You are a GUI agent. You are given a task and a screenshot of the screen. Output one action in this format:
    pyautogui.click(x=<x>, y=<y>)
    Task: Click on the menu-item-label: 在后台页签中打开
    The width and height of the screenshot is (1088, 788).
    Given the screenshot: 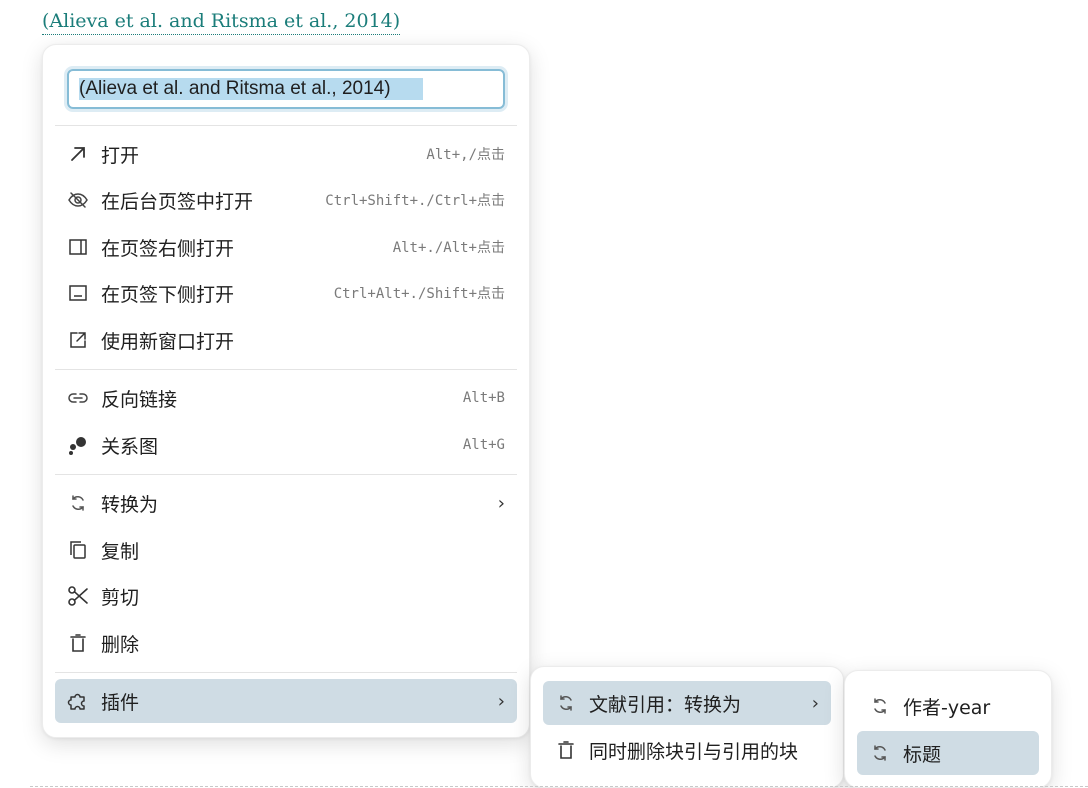 What is the action you would take?
    pyautogui.click(x=177, y=201)
    